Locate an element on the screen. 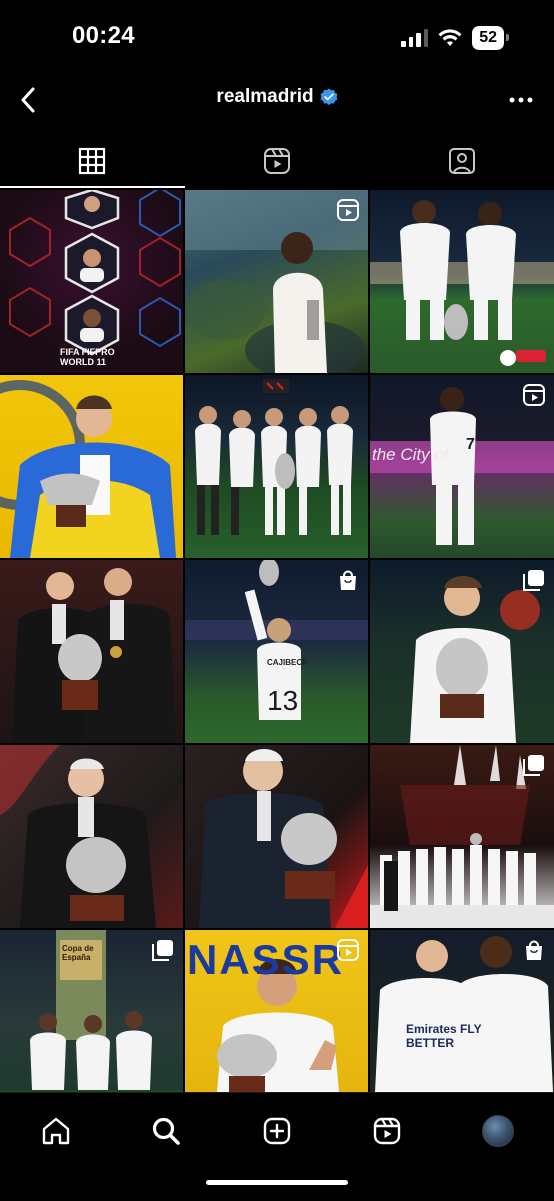 Image resolution: width=554 pixels, height=1201 pixels. search-icon is located at coordinates (166, 1131).